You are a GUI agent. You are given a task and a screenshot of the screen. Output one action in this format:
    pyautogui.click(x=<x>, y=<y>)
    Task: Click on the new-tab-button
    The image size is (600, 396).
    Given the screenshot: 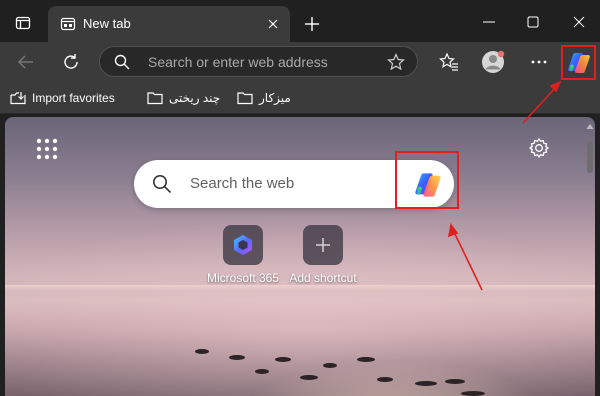 What is the action you would take?
    pyautogui.click(x=312, y=24)
    